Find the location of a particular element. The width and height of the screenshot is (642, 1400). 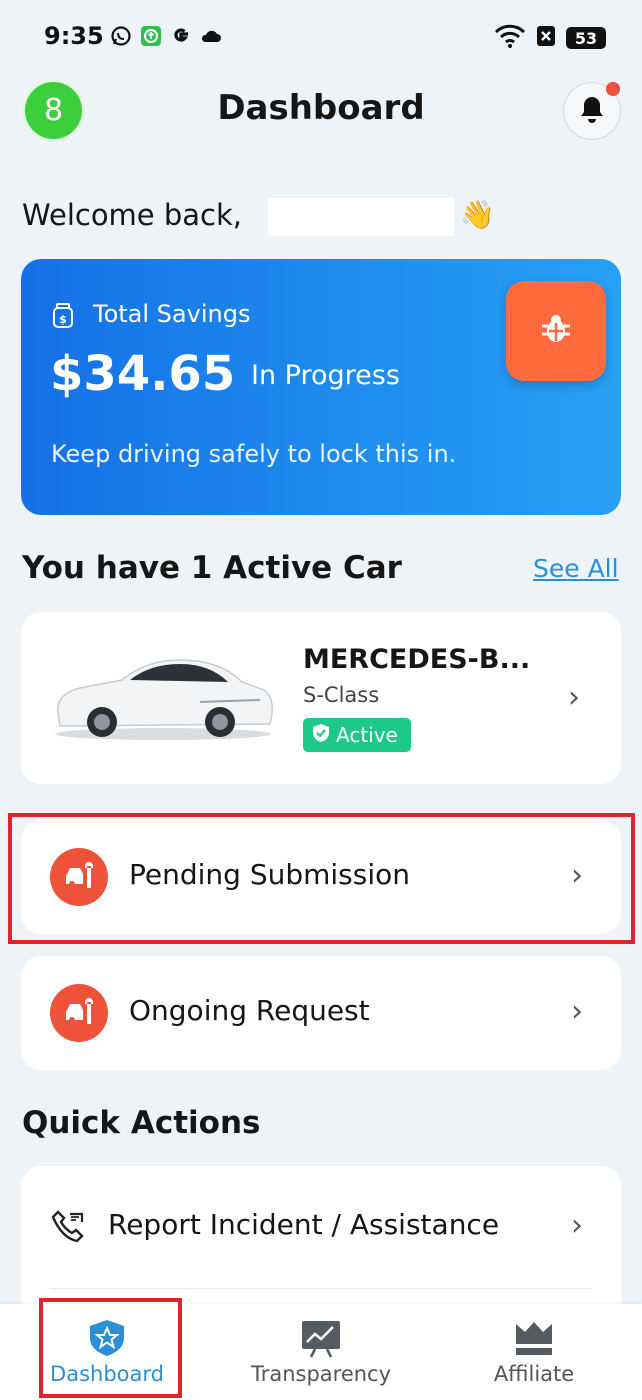

battery-icon: 53 is located at coordinates (586, 38).